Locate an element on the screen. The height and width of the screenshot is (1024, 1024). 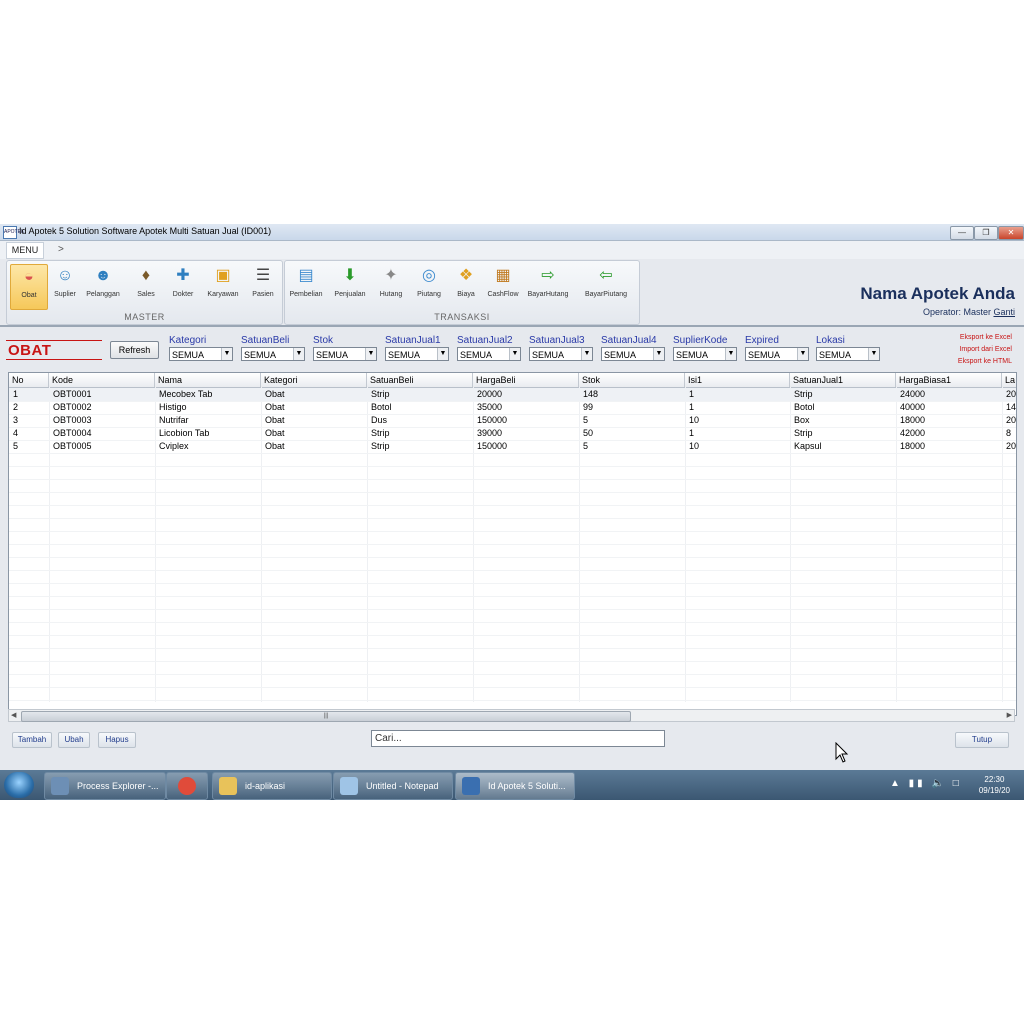
ribbon-button-pelanggan: ☻ Pelanggan is located at coordinates (103, 286).